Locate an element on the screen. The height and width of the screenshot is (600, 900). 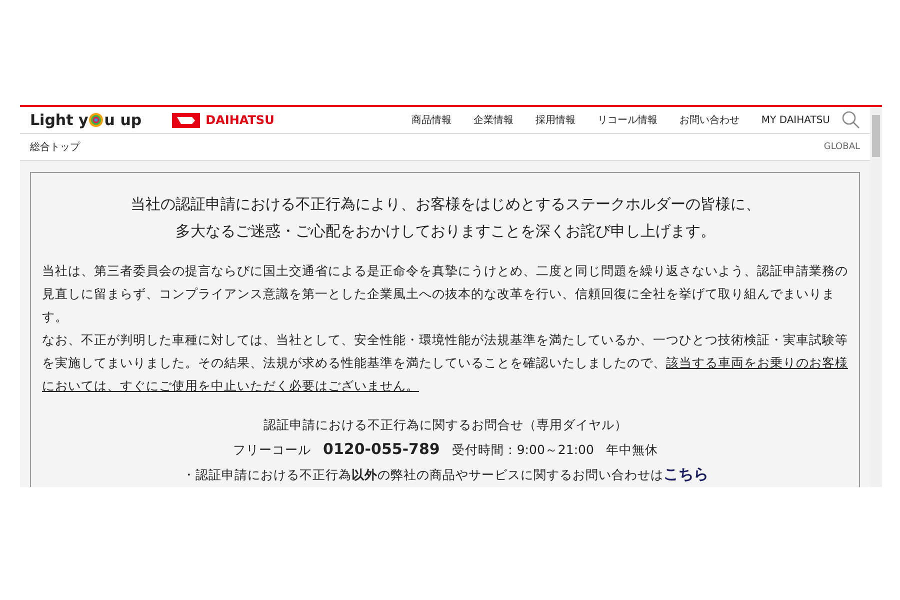
nav-link: 採用情報 is located at coordinates (555, 120).